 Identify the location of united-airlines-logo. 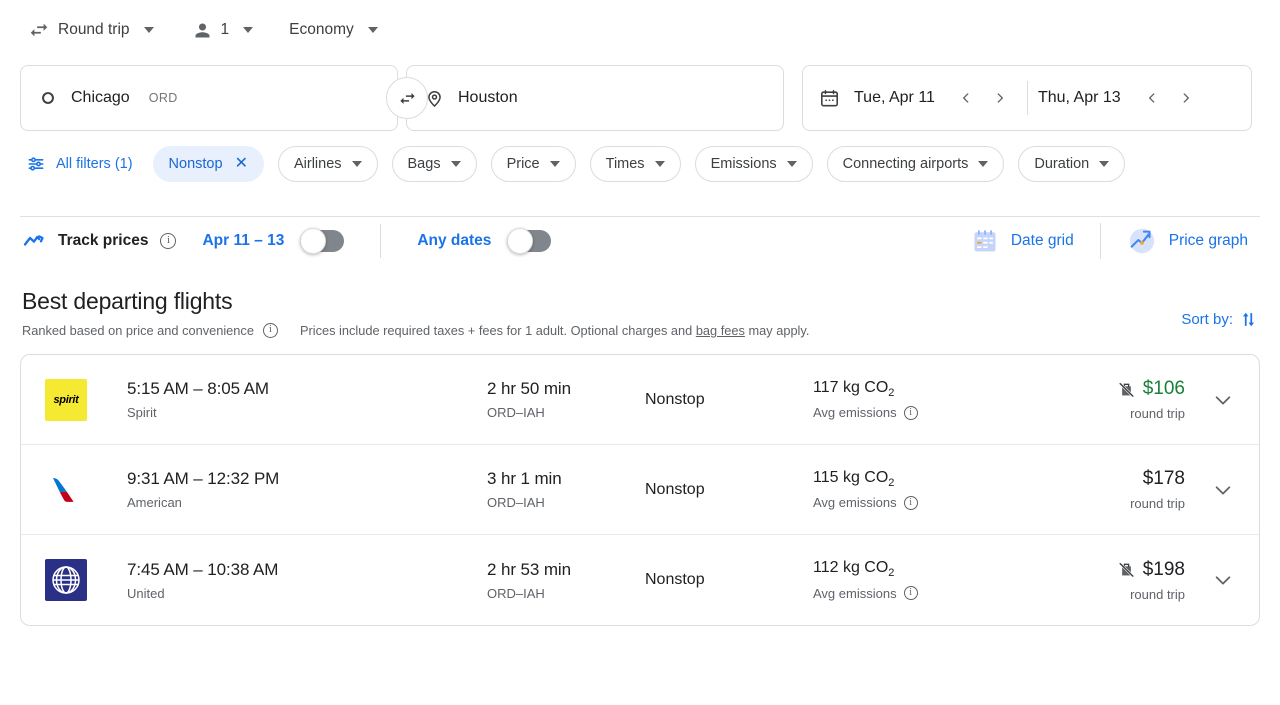
(66, 580).